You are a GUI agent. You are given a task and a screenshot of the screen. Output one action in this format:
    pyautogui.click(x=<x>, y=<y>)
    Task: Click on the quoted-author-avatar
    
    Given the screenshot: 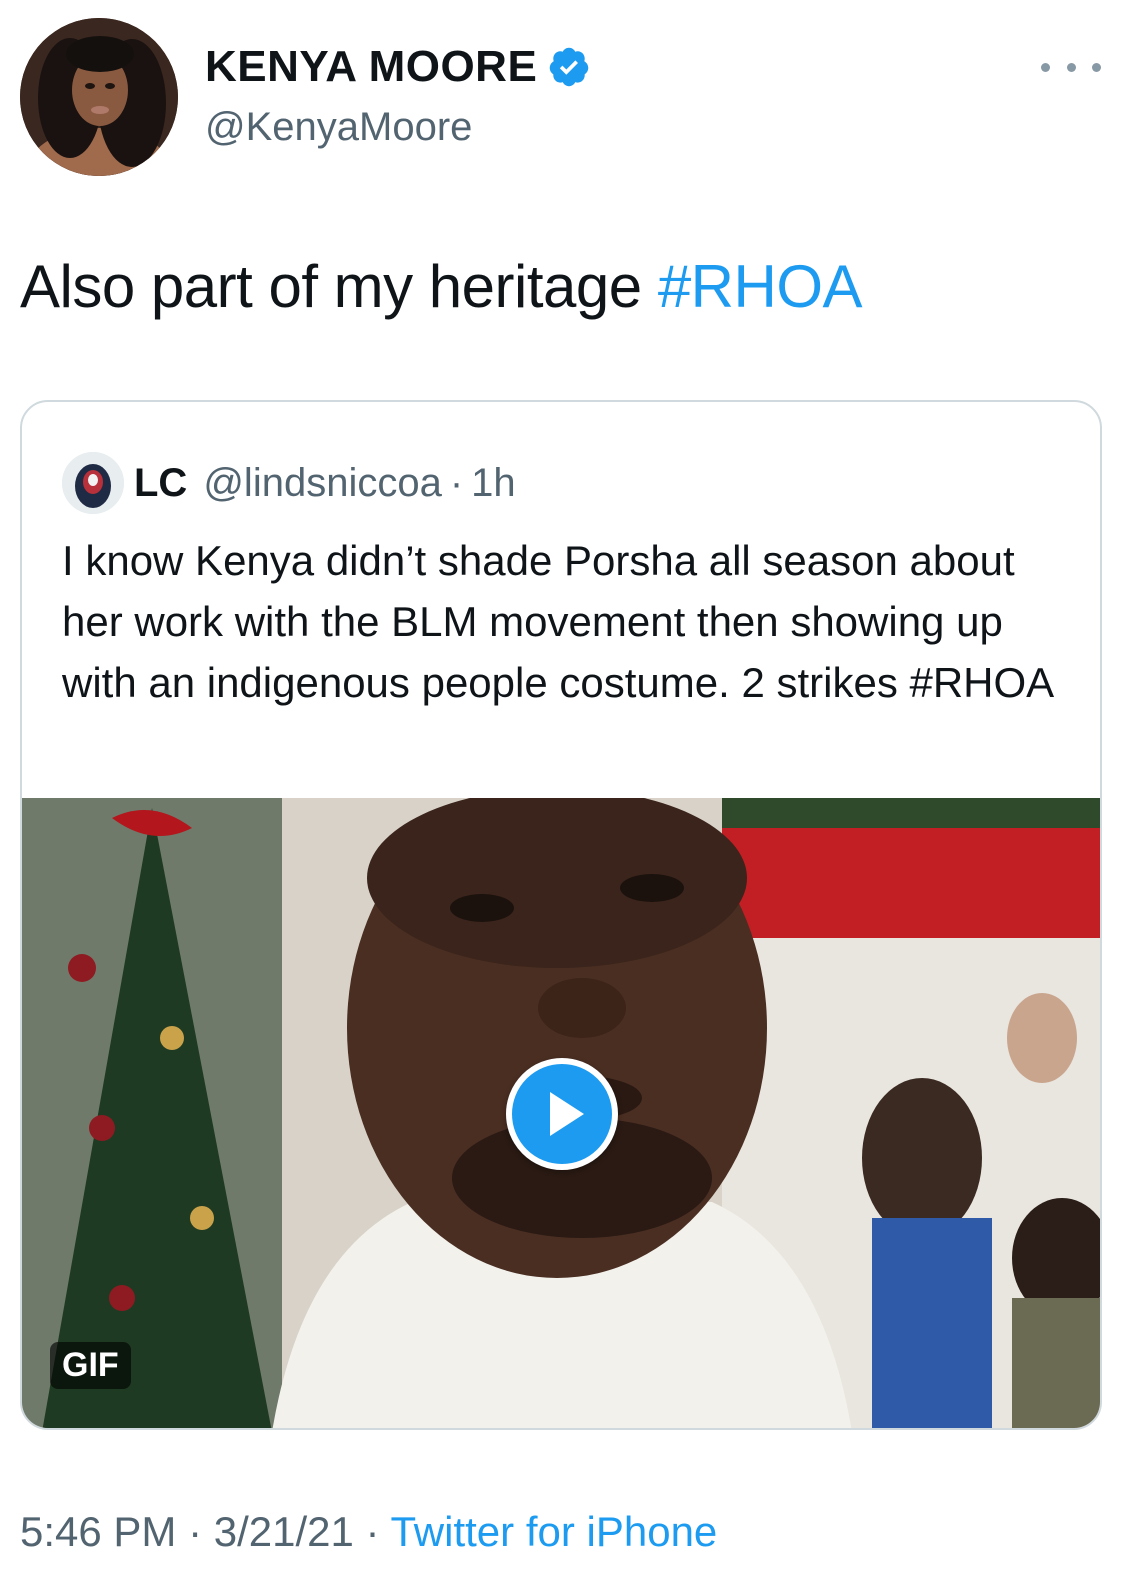 What is the action you would take?
    pyautogui.click(x=93, y=483)
    